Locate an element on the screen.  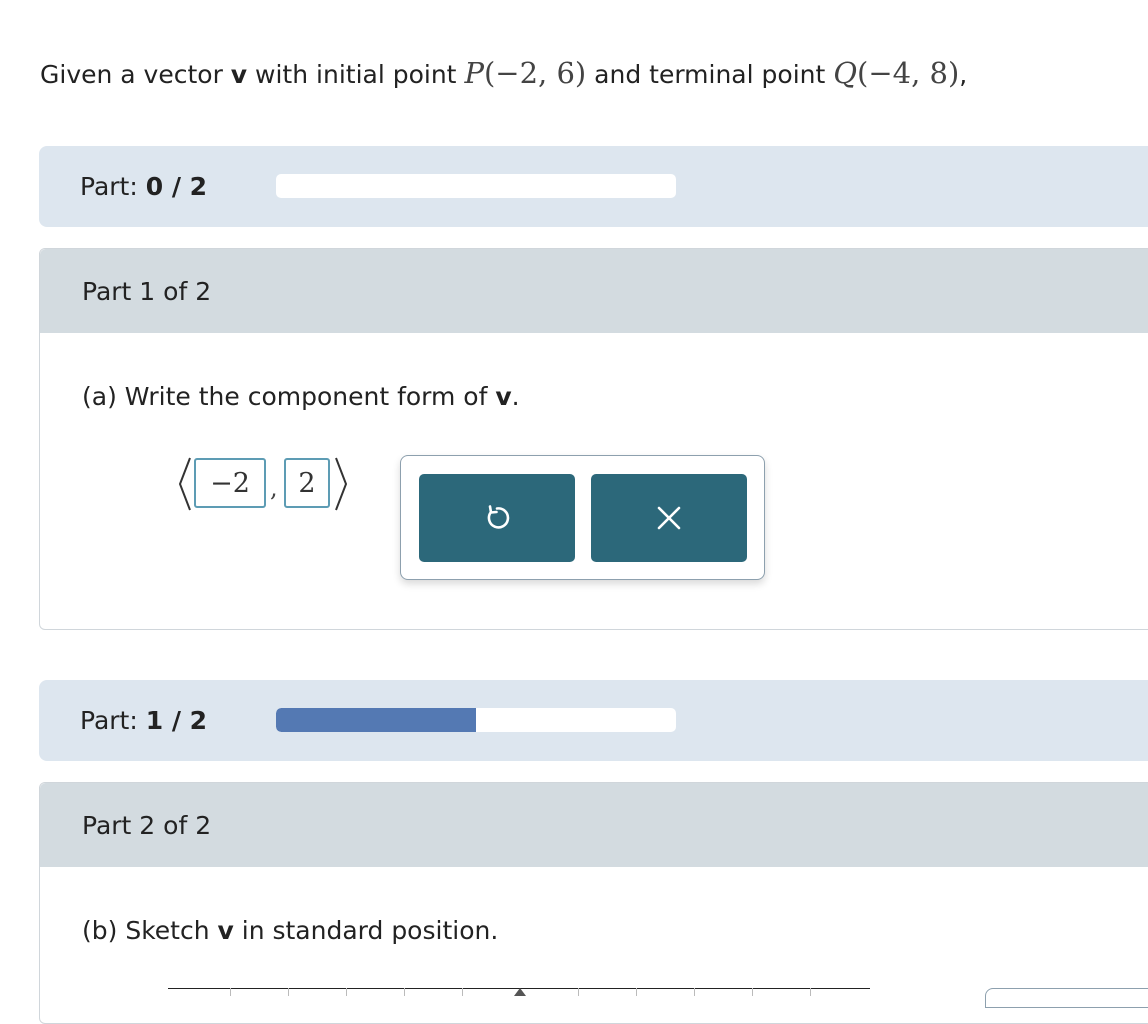
clear-button is located at coordinates (669, 518).